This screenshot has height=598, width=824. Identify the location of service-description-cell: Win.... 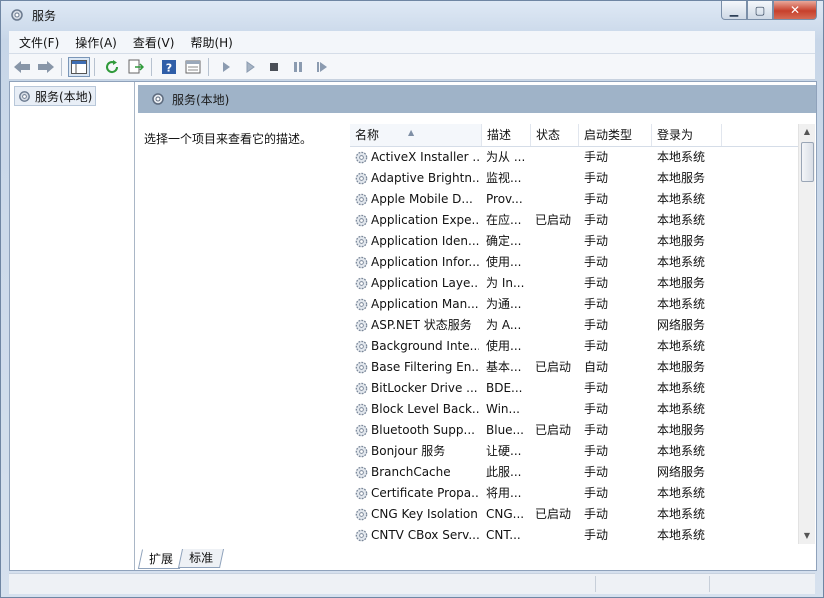
(503, 409).